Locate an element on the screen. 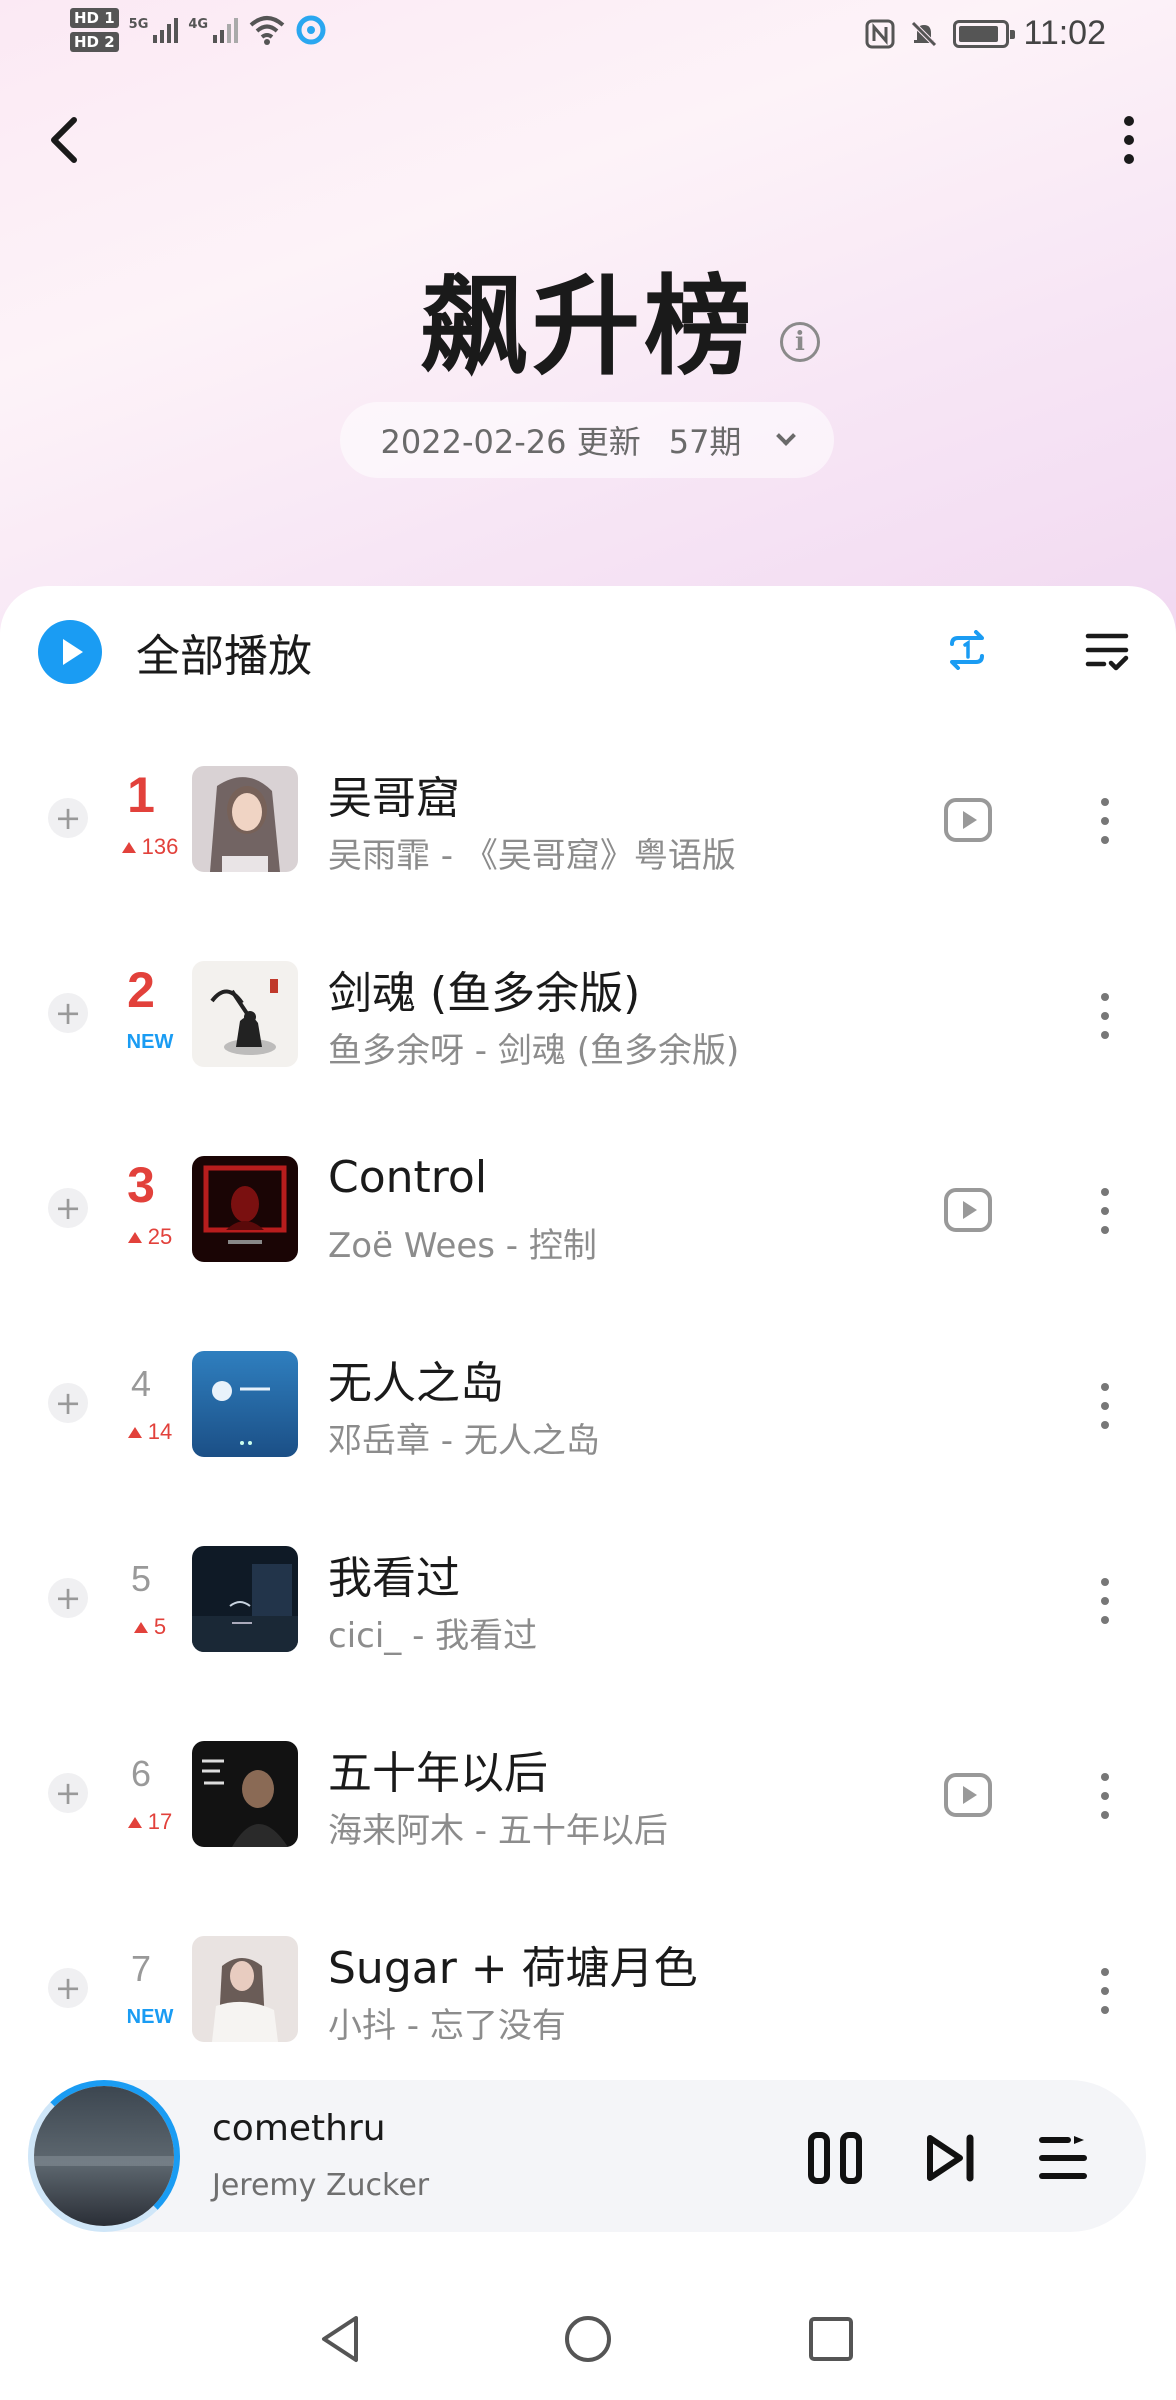 The width and height of the screenshot is (1176, 2400). playlist-queue-icon is located at coordinates (1063, 2158).